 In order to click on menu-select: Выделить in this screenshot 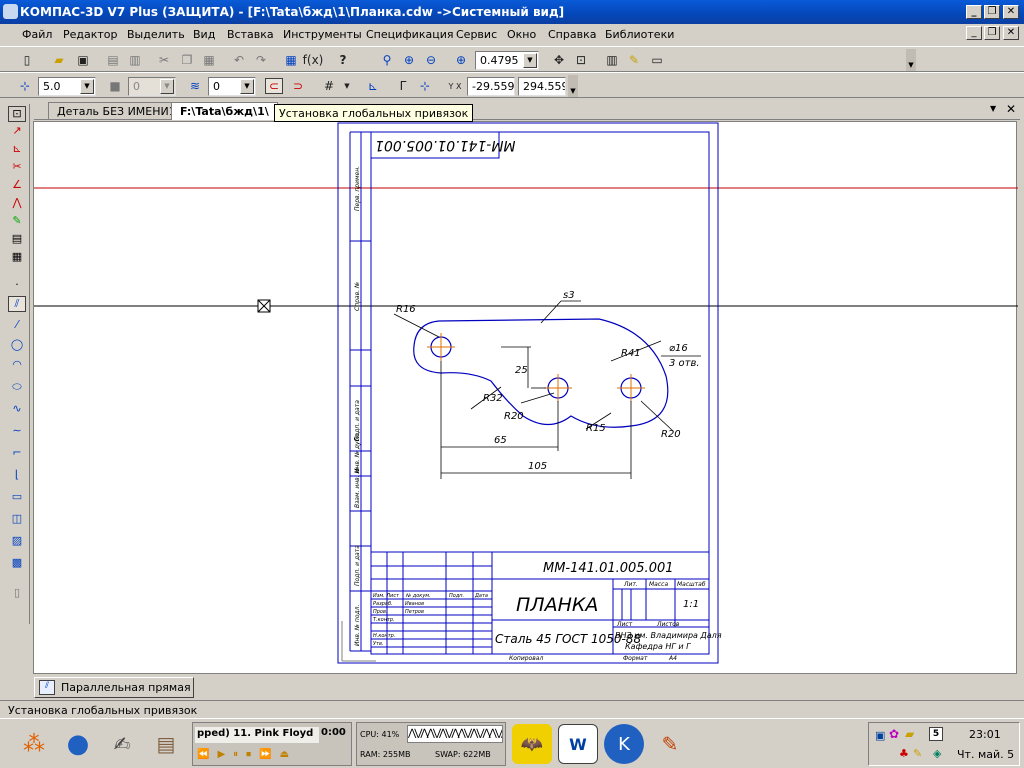, I will do `click(156, 34)`.